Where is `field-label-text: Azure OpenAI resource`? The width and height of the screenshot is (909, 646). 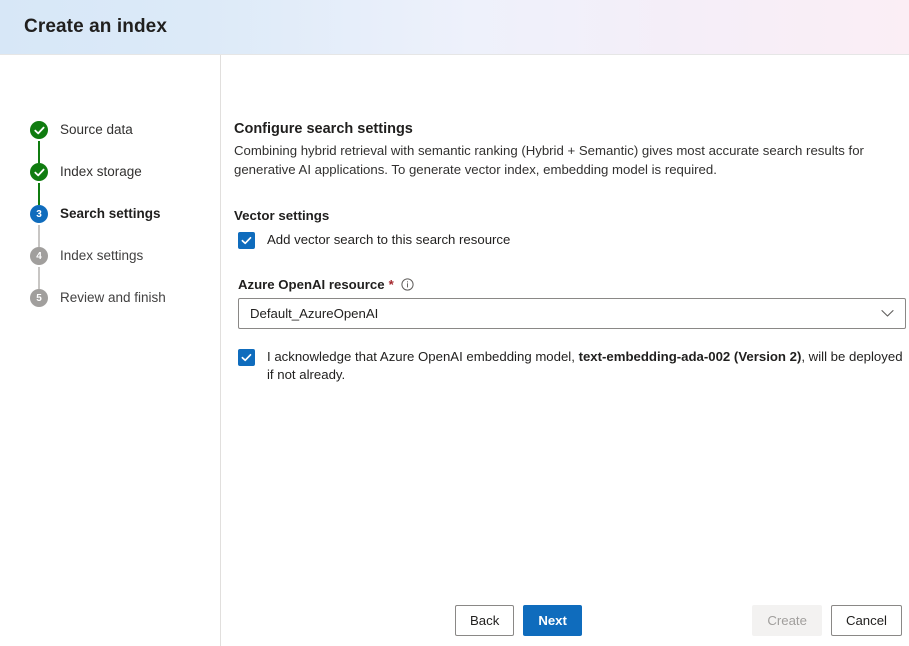 field-label-text: Azure OpenAI resource is located at coordinates (311, 284).